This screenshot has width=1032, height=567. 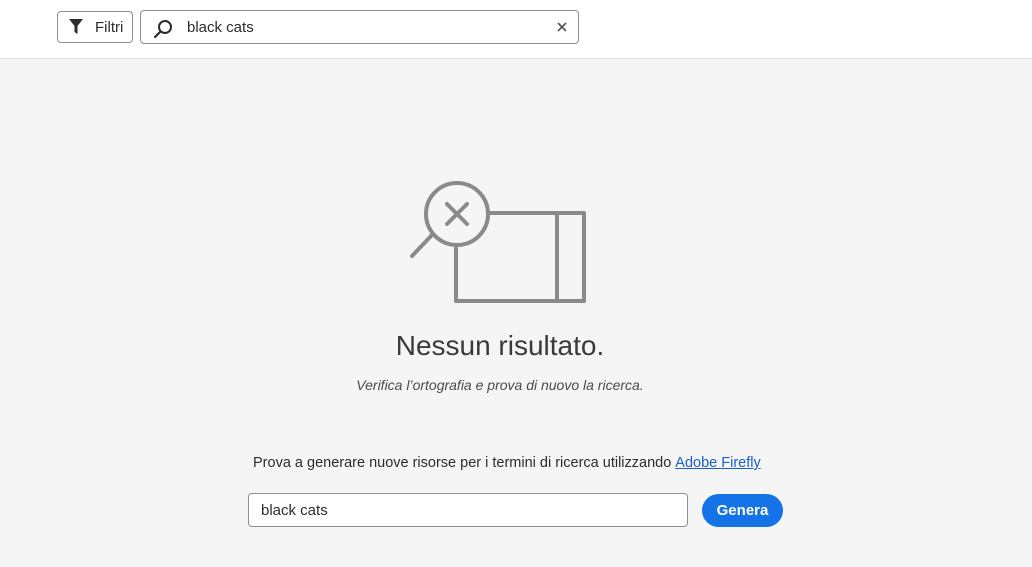 I want to click on close-icon, so click(x=562, y=27).